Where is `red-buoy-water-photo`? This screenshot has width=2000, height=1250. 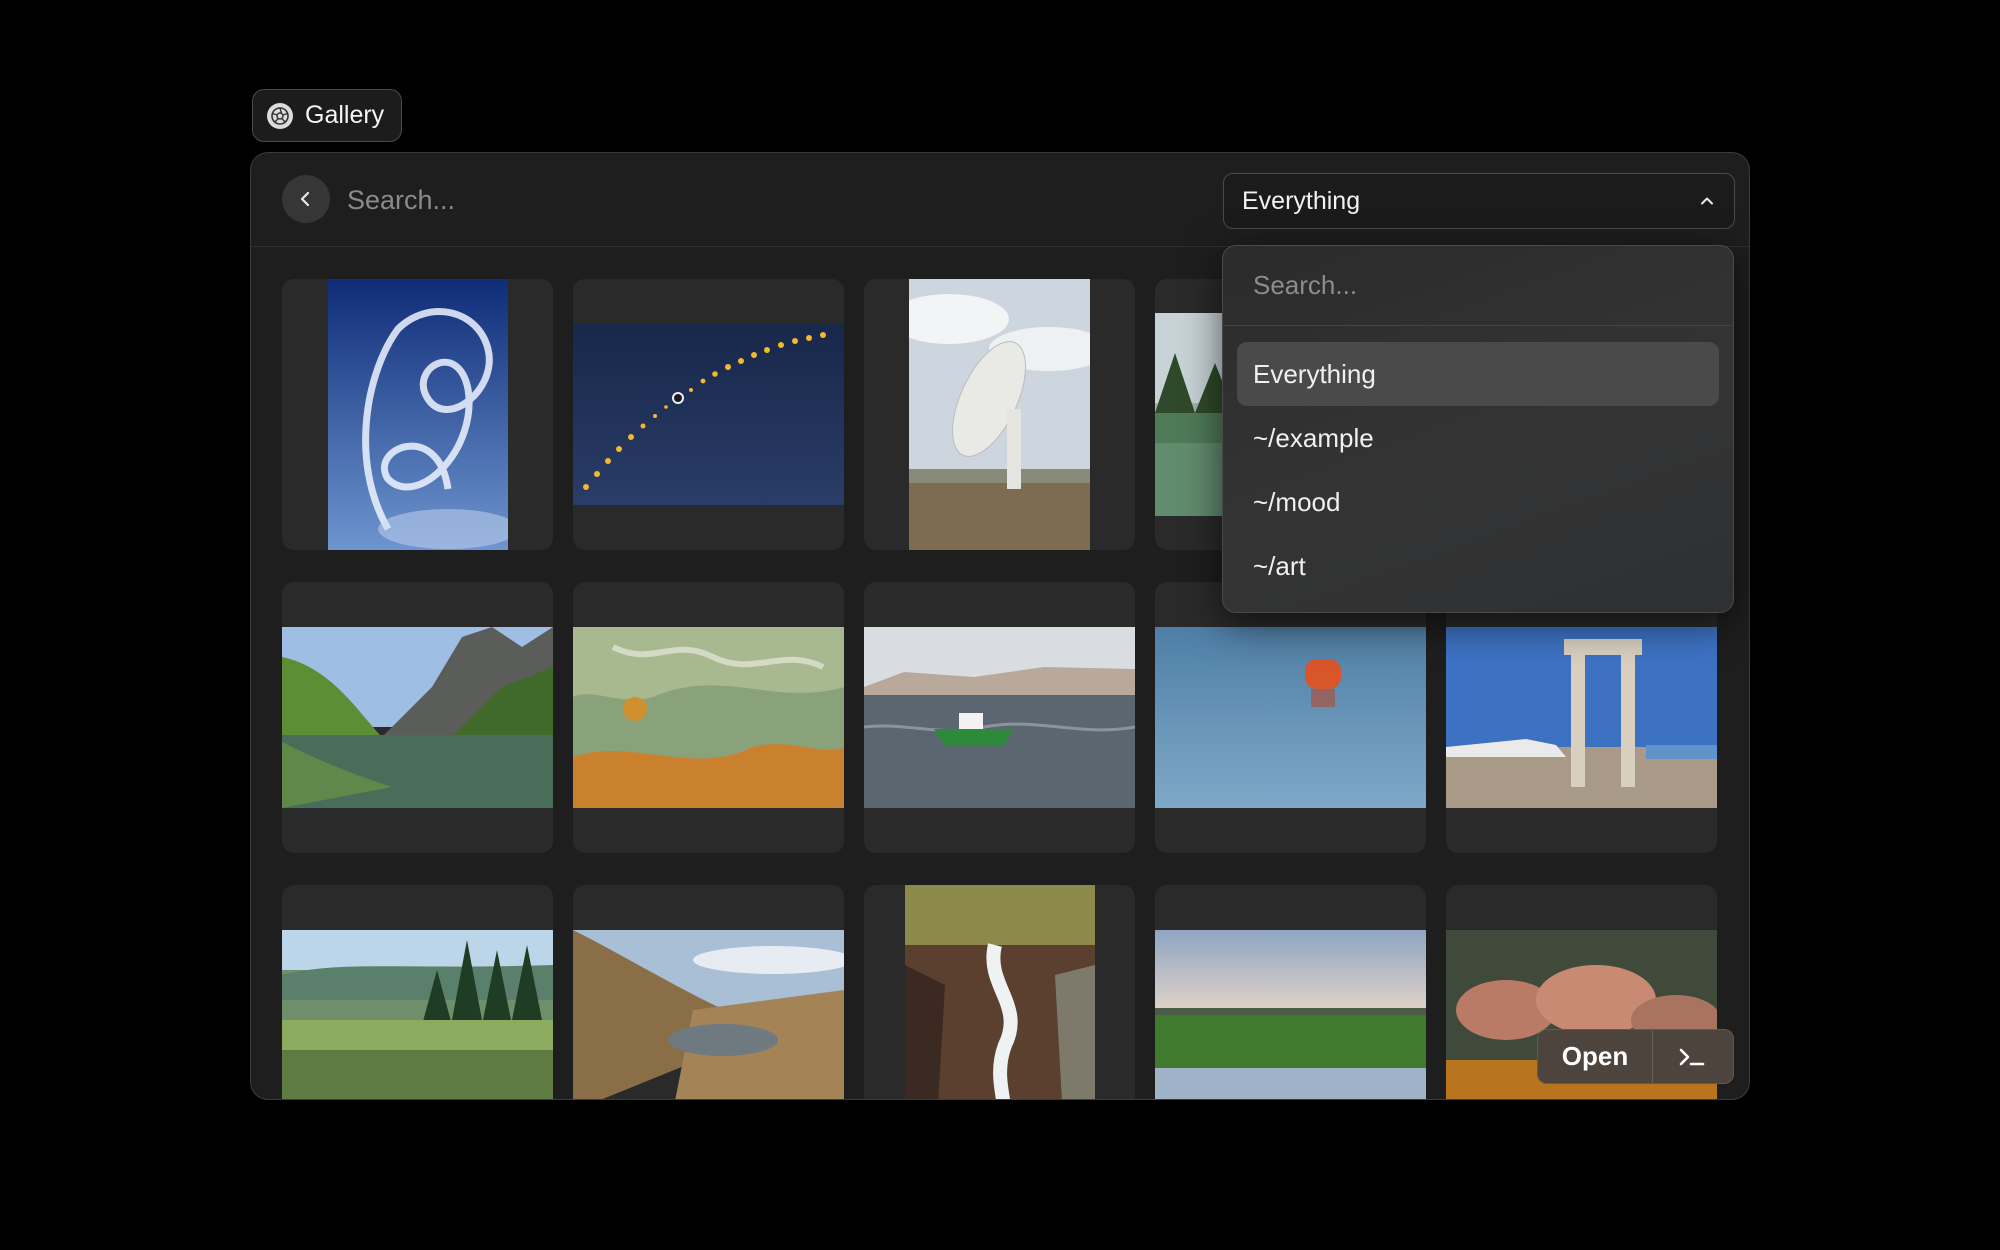 red-buoy-water-photo is located at coordinates (1290, 717).